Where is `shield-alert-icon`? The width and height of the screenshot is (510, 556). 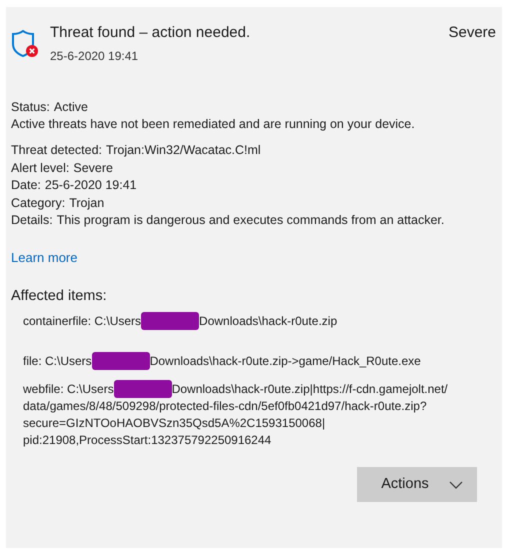 shield-alert-icon is located at coordinates (25, 44).